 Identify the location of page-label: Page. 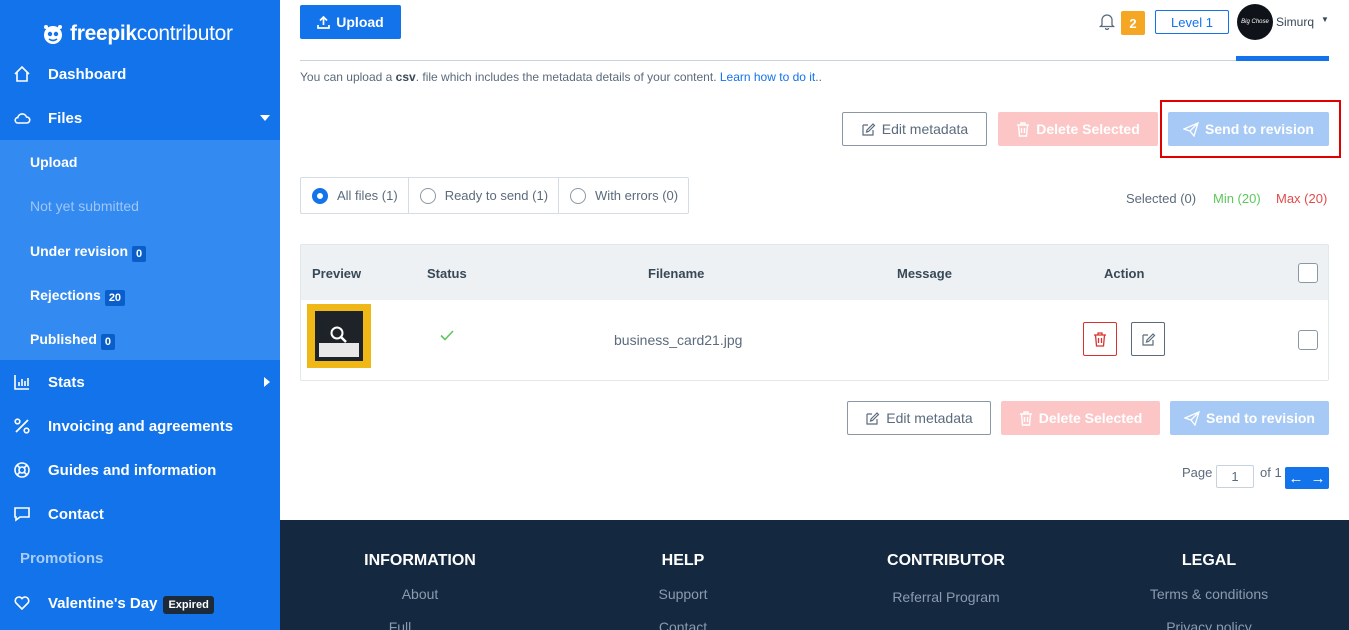
(1197, 472).